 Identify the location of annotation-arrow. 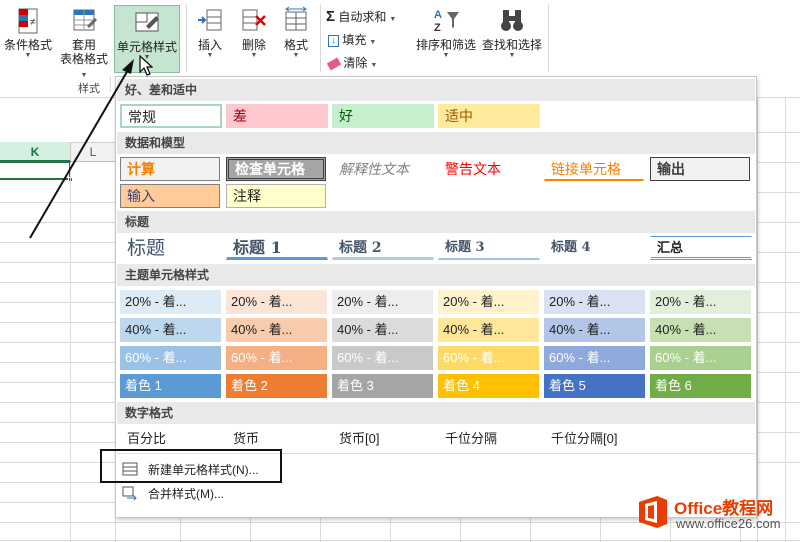
(81, 149).